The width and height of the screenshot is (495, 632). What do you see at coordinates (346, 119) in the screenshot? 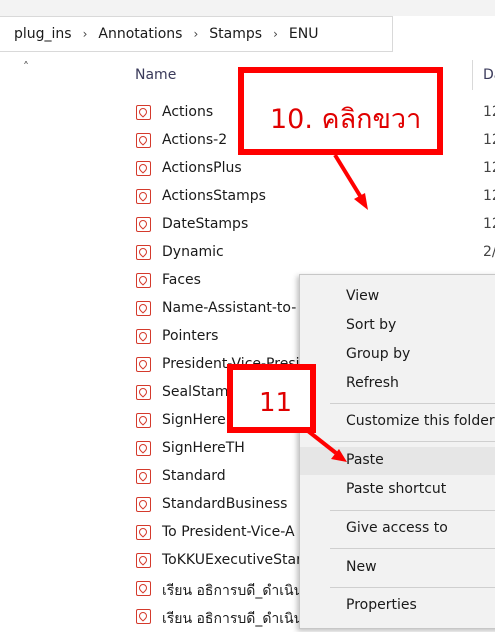
I see `step-10-label: 10. คลิกขวา` at bounding box center [346, 119].